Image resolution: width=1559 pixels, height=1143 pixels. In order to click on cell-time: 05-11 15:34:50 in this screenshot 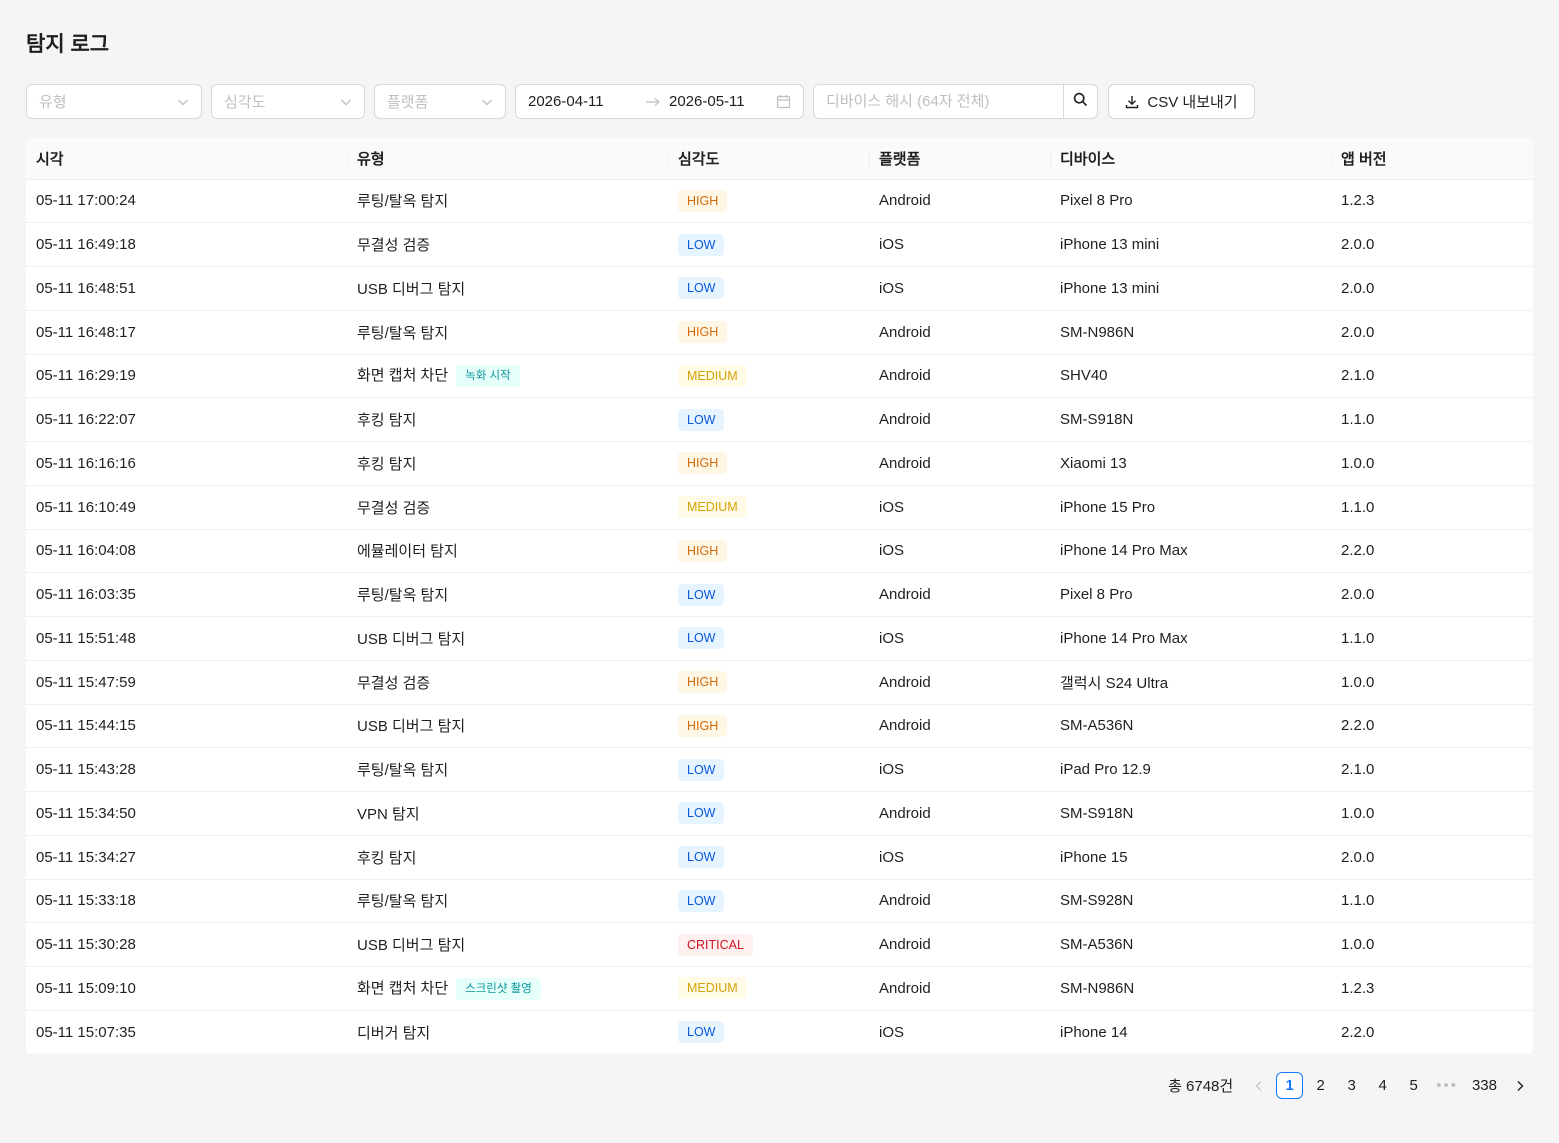, I will do `click(186, 813)`.